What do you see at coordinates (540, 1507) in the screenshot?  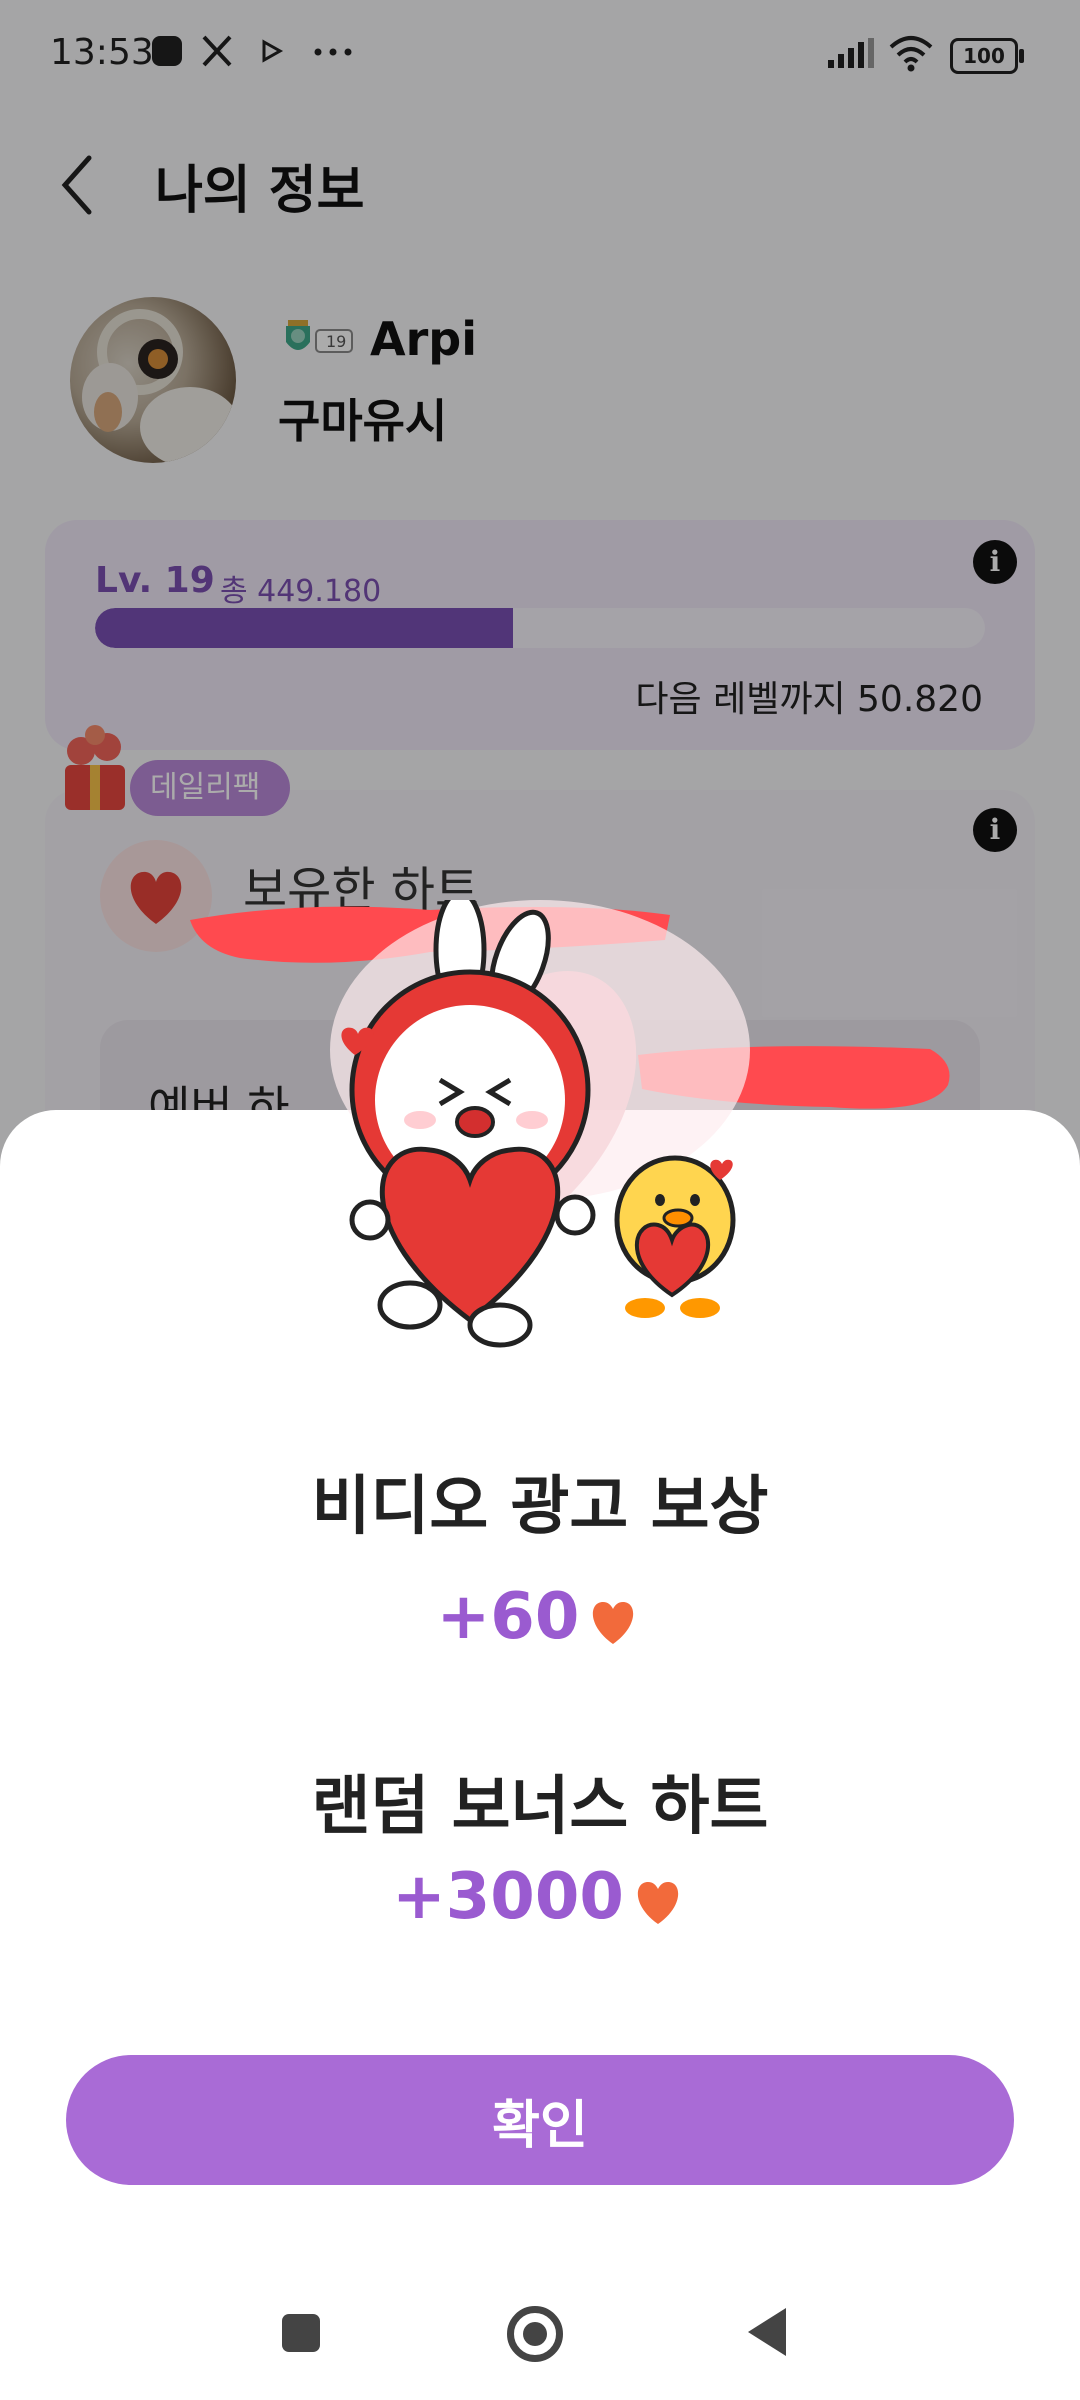 I see `reward-title-video: 비디오 광고 보상` at bounding box center [540, 1507].